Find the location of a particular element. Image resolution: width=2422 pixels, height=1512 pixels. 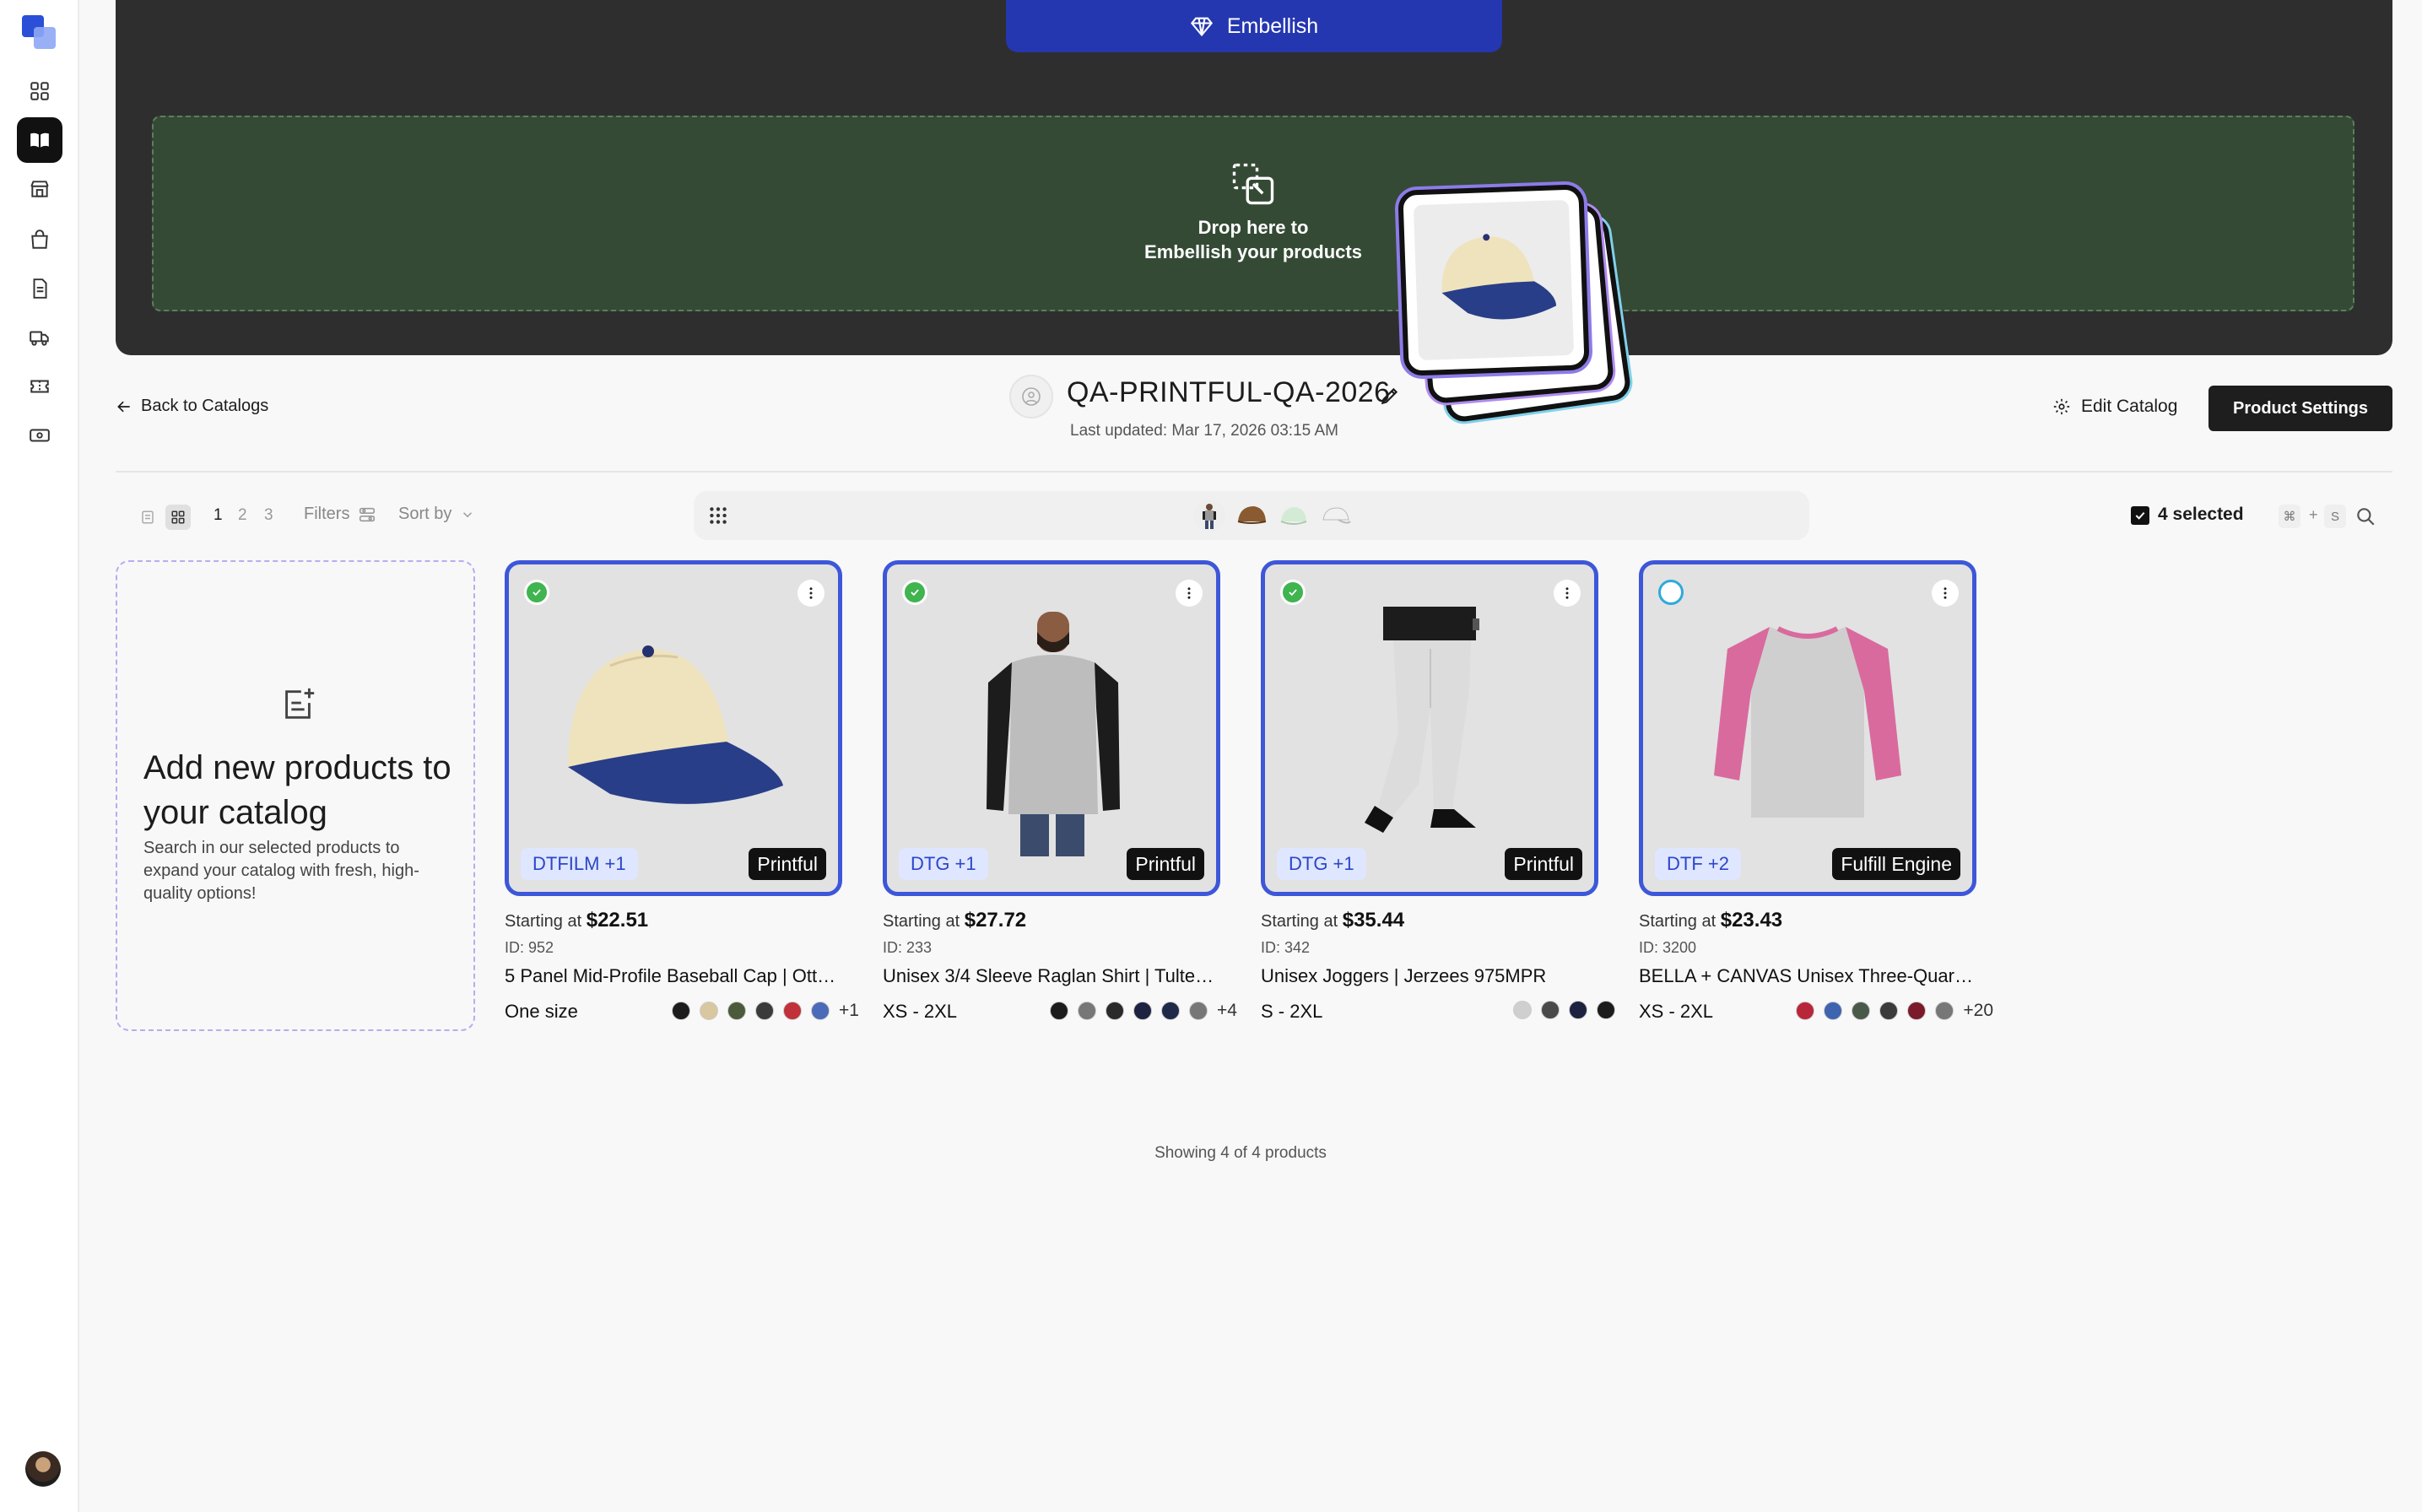

density-option-2: 2 is located at coordinates (242, 515).